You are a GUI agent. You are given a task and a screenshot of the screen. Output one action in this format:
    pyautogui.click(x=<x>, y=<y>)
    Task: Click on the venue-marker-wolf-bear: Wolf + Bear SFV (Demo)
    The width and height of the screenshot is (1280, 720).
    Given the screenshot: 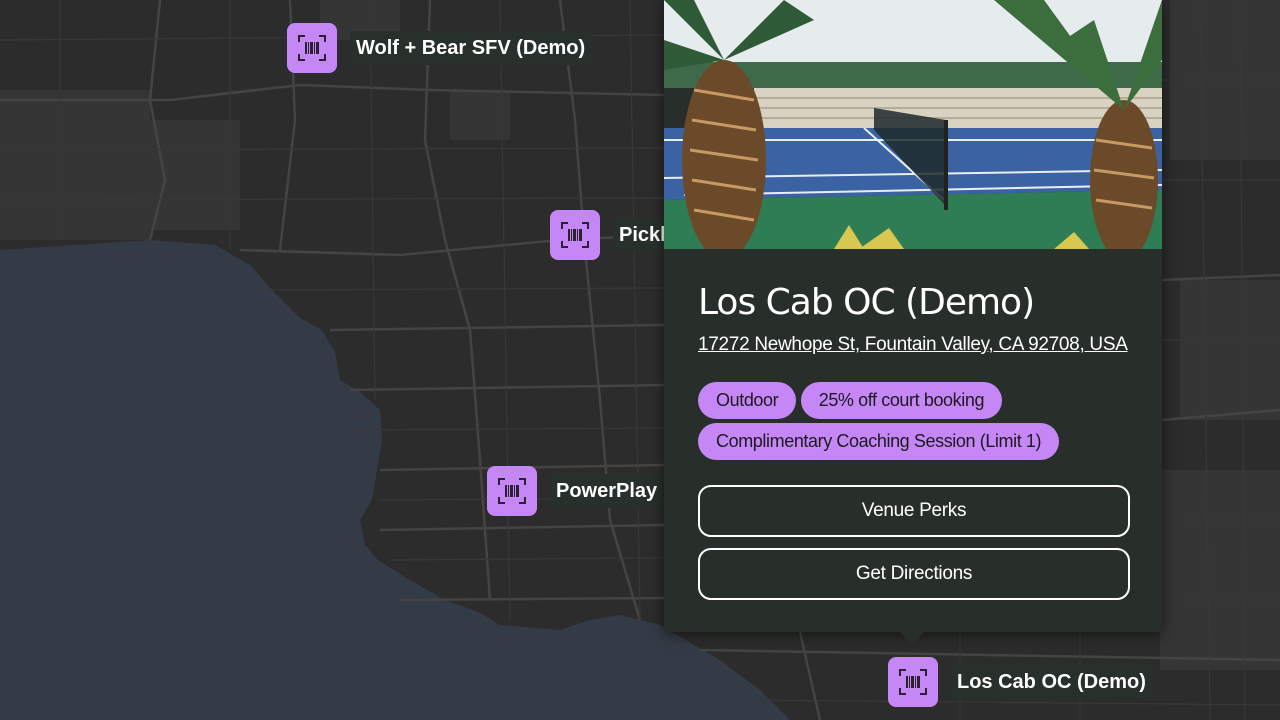 What is the action you would take?
    pyautogui.click(x=439, y=48)
    